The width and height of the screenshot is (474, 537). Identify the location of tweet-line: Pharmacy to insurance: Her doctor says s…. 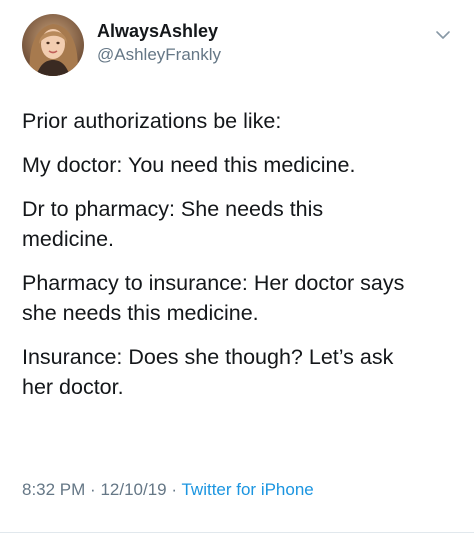
(213, 298).